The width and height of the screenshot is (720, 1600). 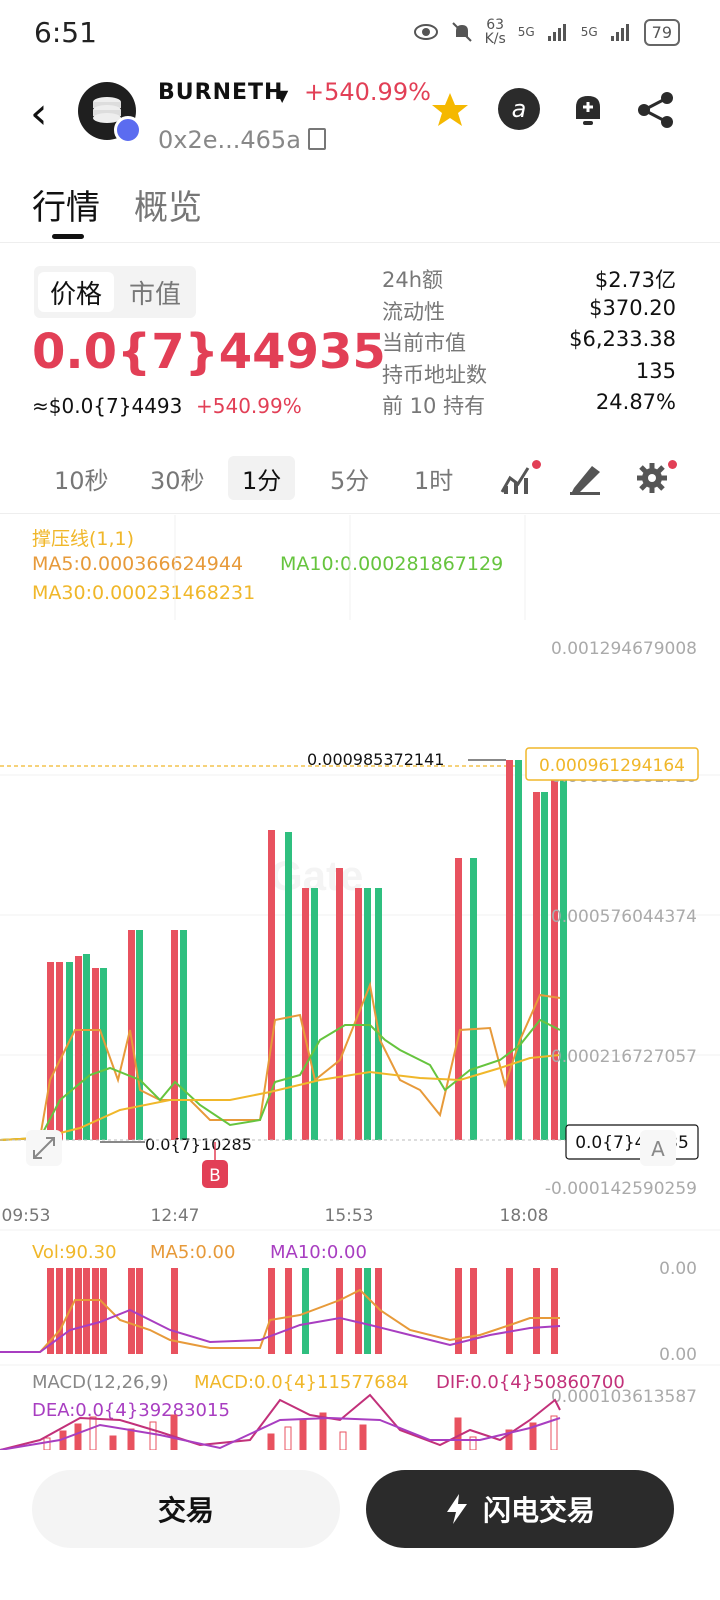 I want to click on bottom-action-bar: 交易 闪电交易, so click(x=360, y=1525).